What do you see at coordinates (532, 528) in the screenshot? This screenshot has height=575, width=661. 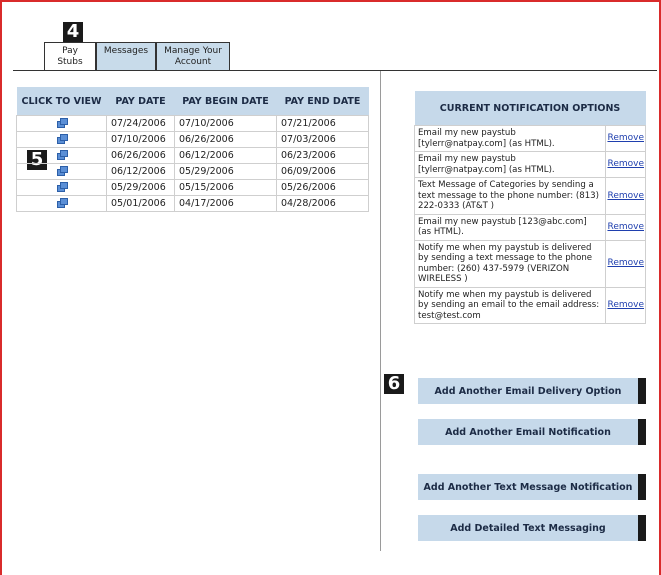 I see `add-detailed-text-button: Add Detailed Text Messaging` at bounding box center [532, 528].